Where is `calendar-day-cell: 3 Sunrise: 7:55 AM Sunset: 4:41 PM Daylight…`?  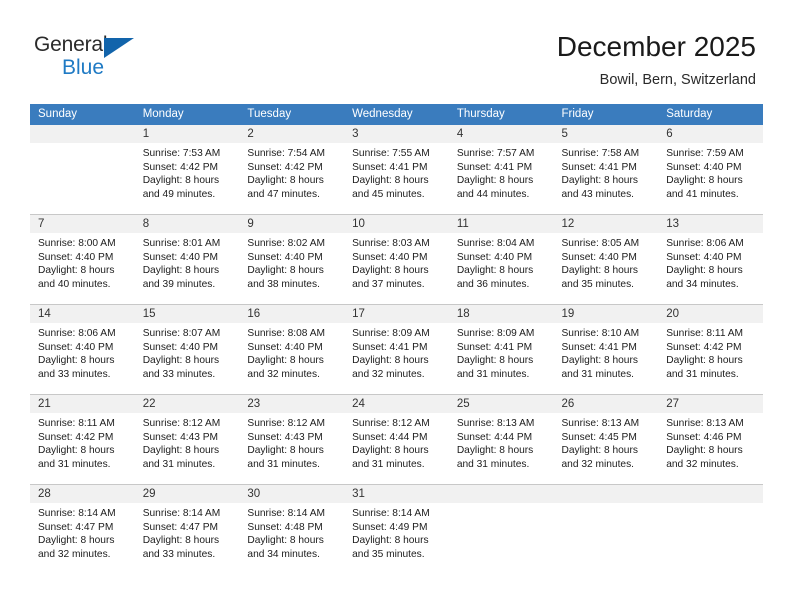
calendar-day-cell: 3 Sunrise: 7:55 AM Sunset: 4:41 PM Daylight… is located at coordinates (396, 170).